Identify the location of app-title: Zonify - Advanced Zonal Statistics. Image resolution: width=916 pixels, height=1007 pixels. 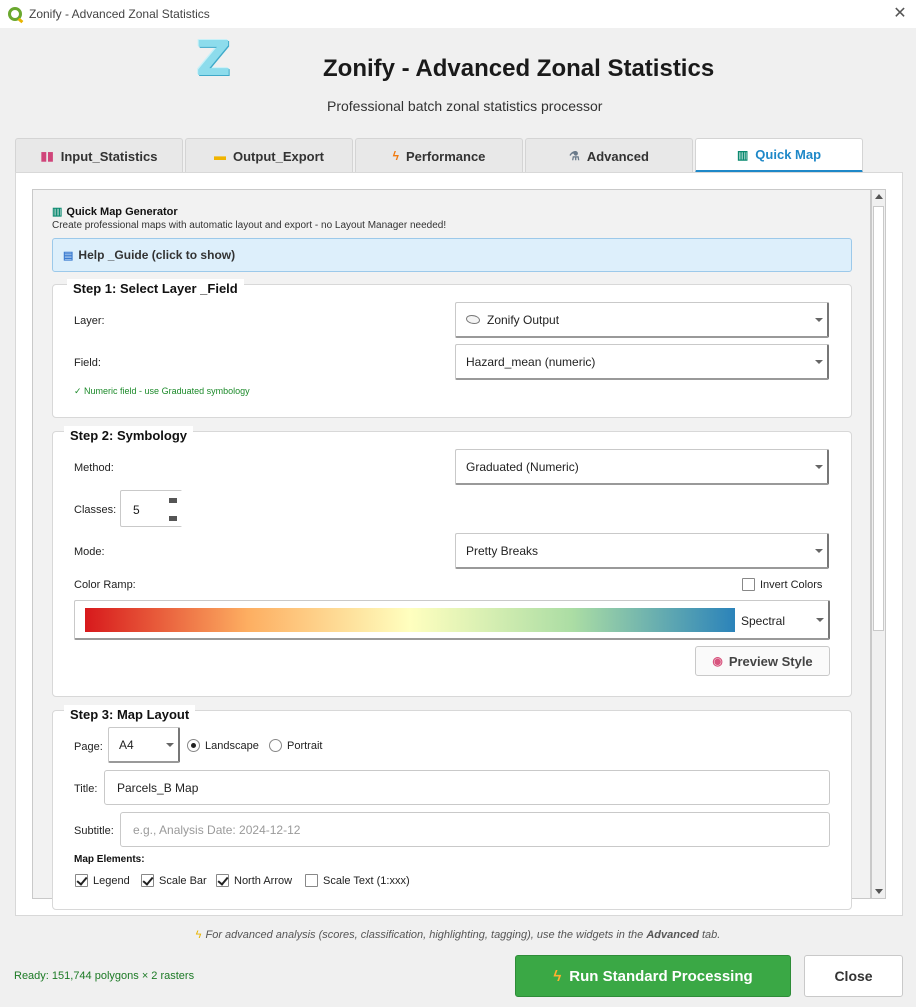
(519, 68).